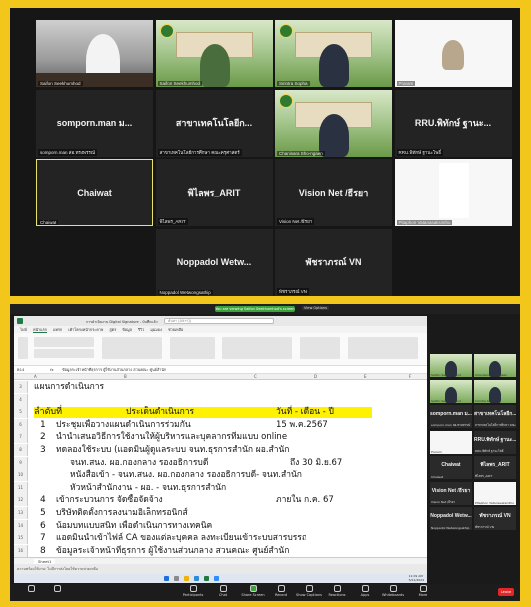 This screenshot has height=607, width=531. What do you see at coordinates (451, 493) in the screenshot?
I see `side-video-tile: Vision Net /ธีรยา Vision Net /ธีรยา` at bounding box center [451, 493].